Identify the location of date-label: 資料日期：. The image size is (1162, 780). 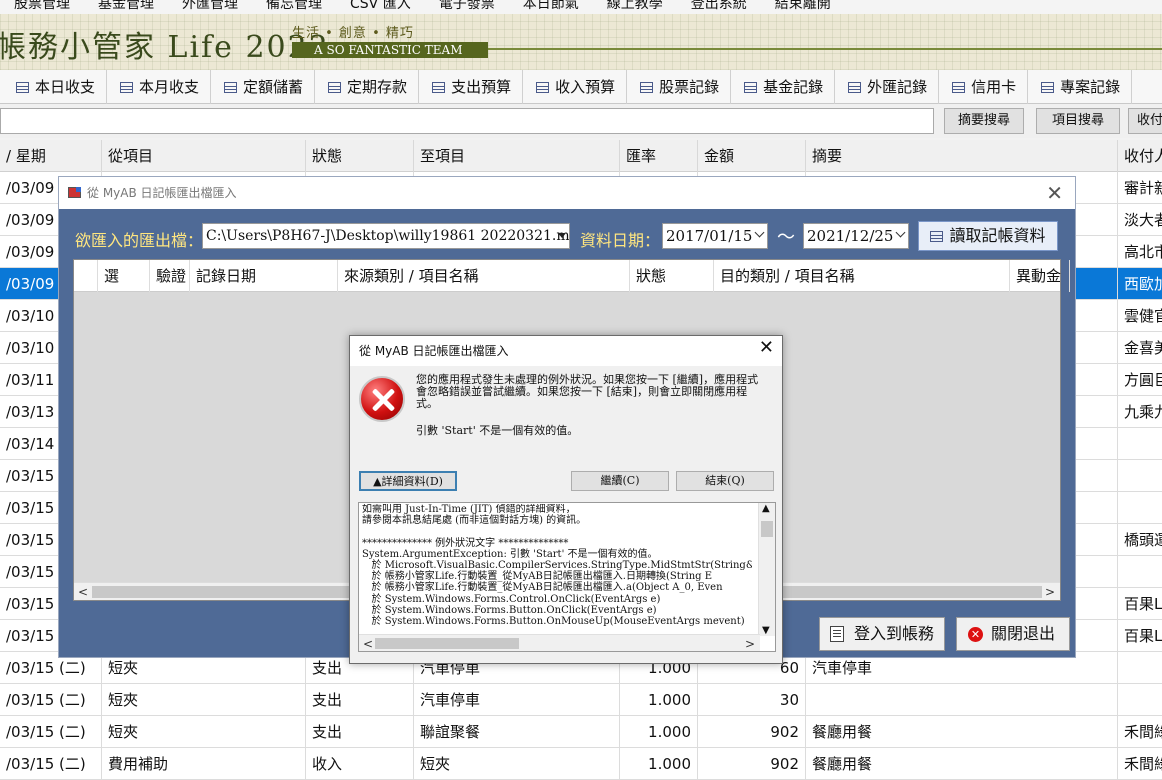
(620, 240).